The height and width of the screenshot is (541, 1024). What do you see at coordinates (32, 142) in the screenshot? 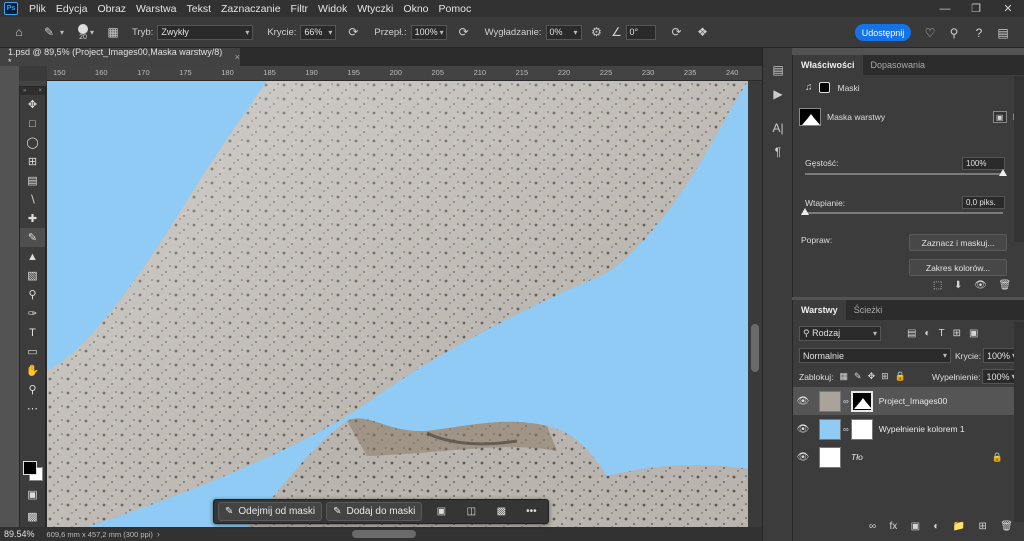
I see `lasso-tool-icon: ◯` at bounding box center [32, 142].